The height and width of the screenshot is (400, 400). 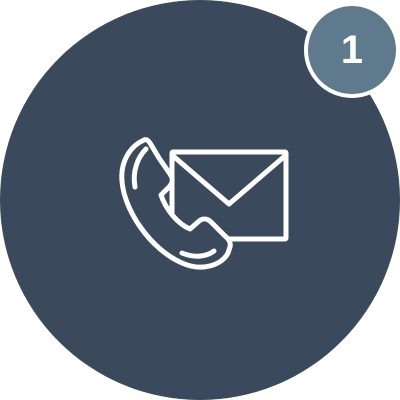 I want to click on notification-badge: 1, so click(x=352, y=50).